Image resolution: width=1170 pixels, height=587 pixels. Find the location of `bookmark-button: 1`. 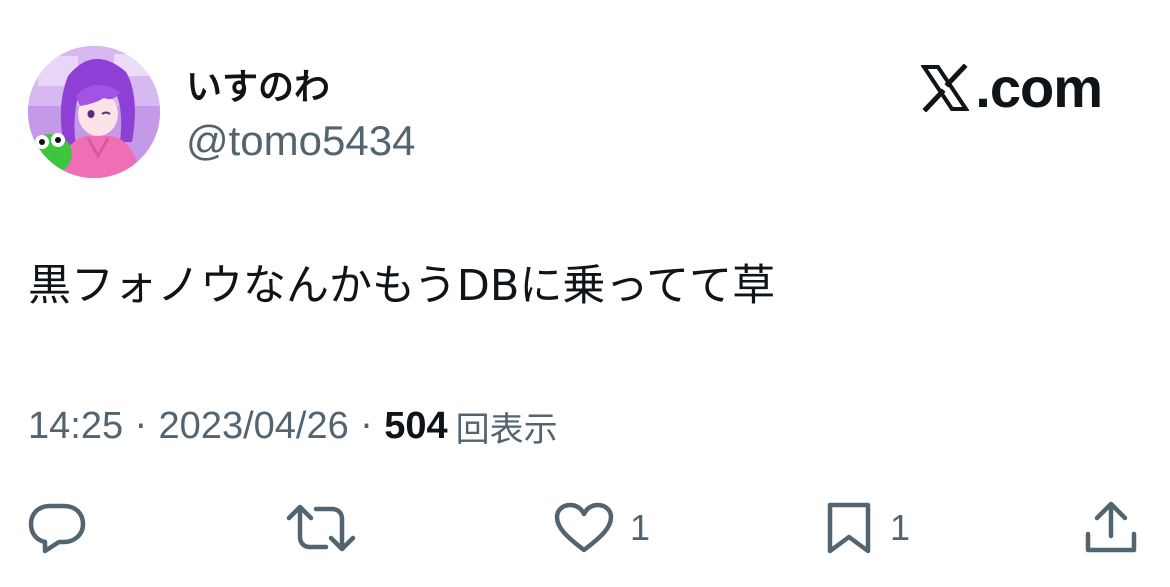

bookmark-button: 1 is located at coordinates (867, 528).